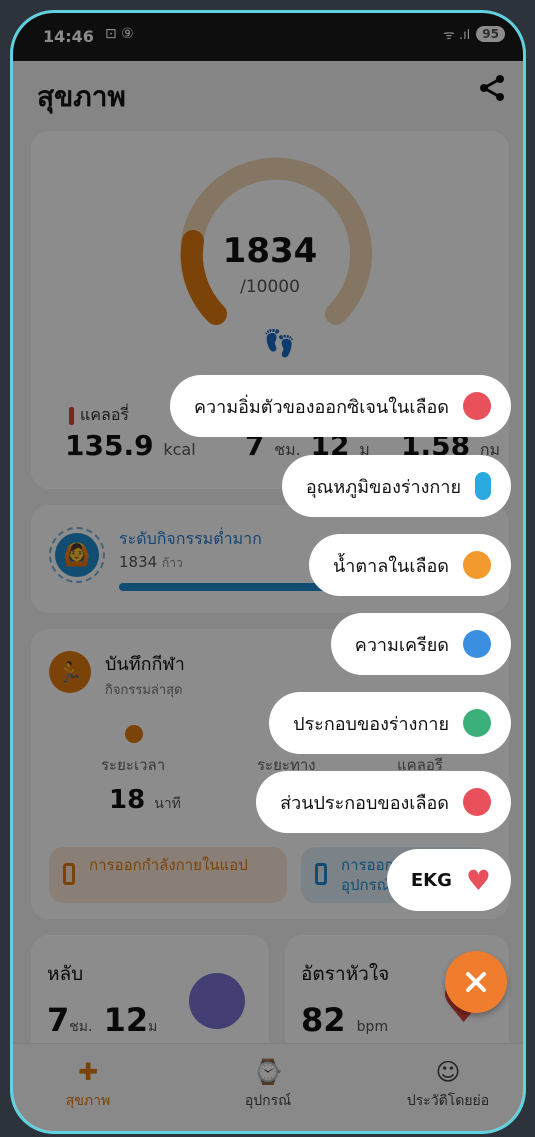 Image resolution: width=535 pixels, height=1137 pixels. I want to click on ekg-heart-icon: ♥, so click(478, 880).